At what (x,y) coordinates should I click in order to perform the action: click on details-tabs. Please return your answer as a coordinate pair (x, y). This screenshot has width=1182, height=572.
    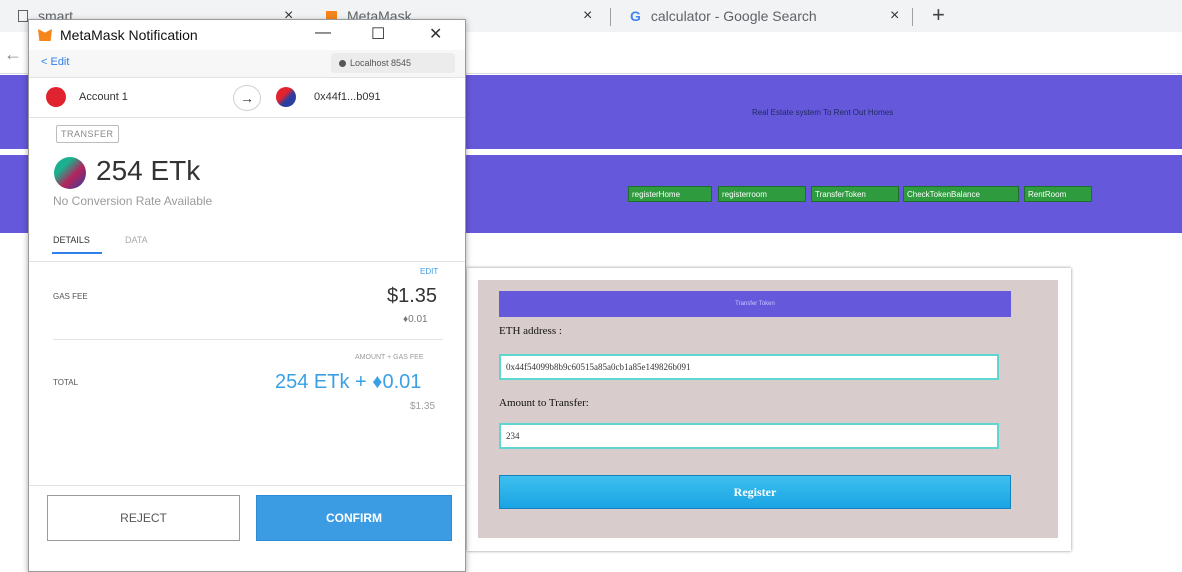
    Looking at the image, I should click on (247, 242).